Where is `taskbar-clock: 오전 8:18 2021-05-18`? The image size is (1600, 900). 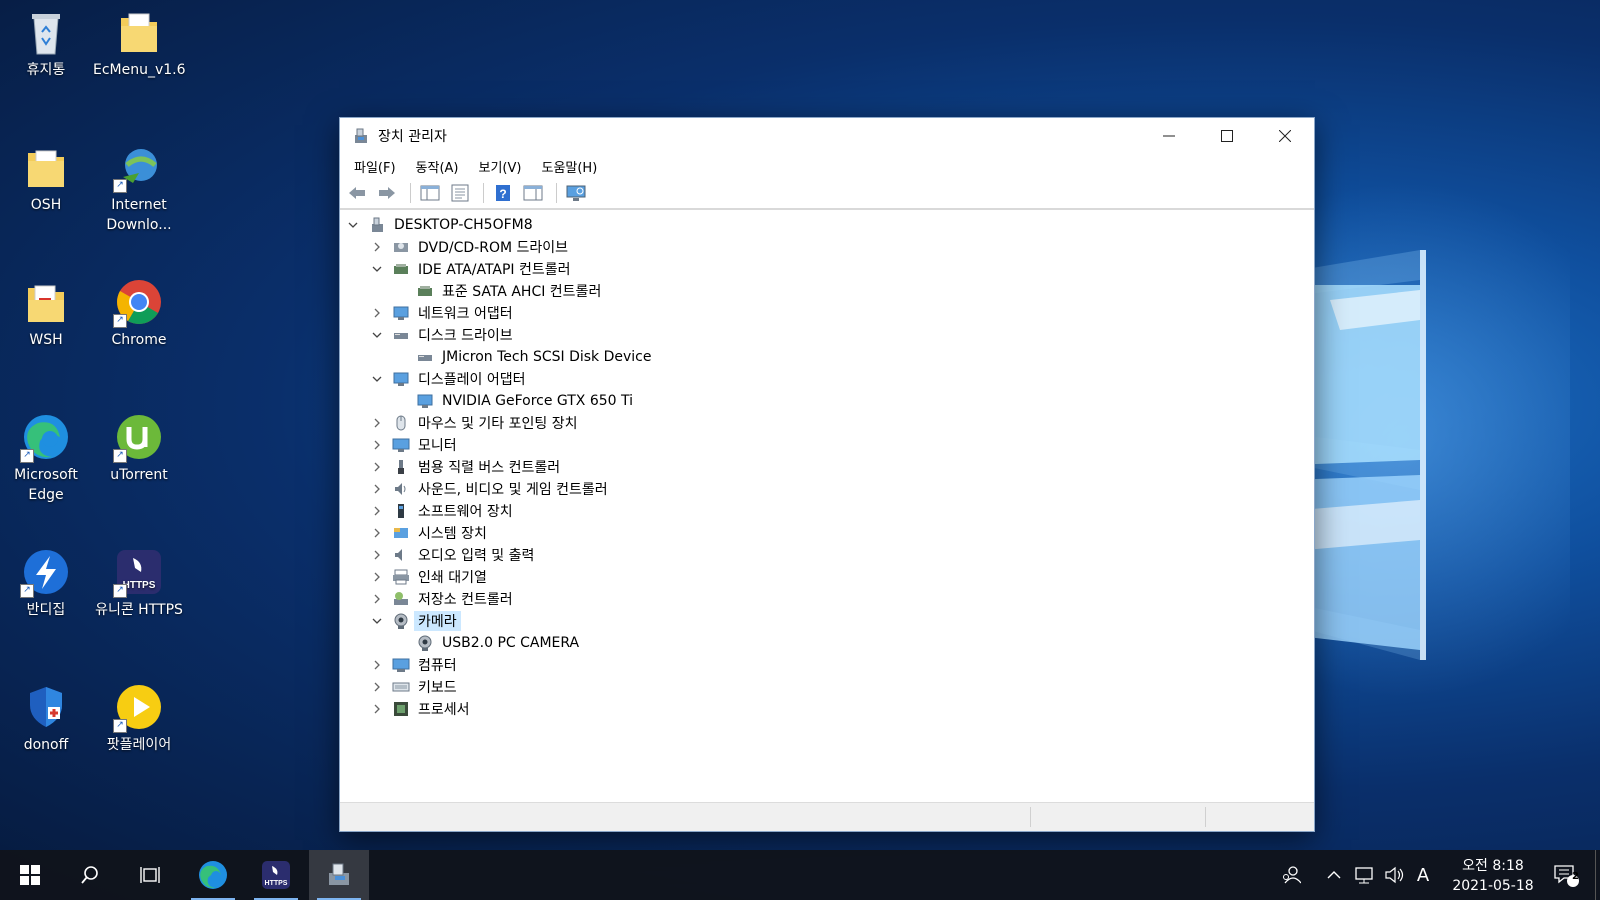 taskbar-clock: 오전 8:18 2021-05-18 is located at coordinates (1493, 876).